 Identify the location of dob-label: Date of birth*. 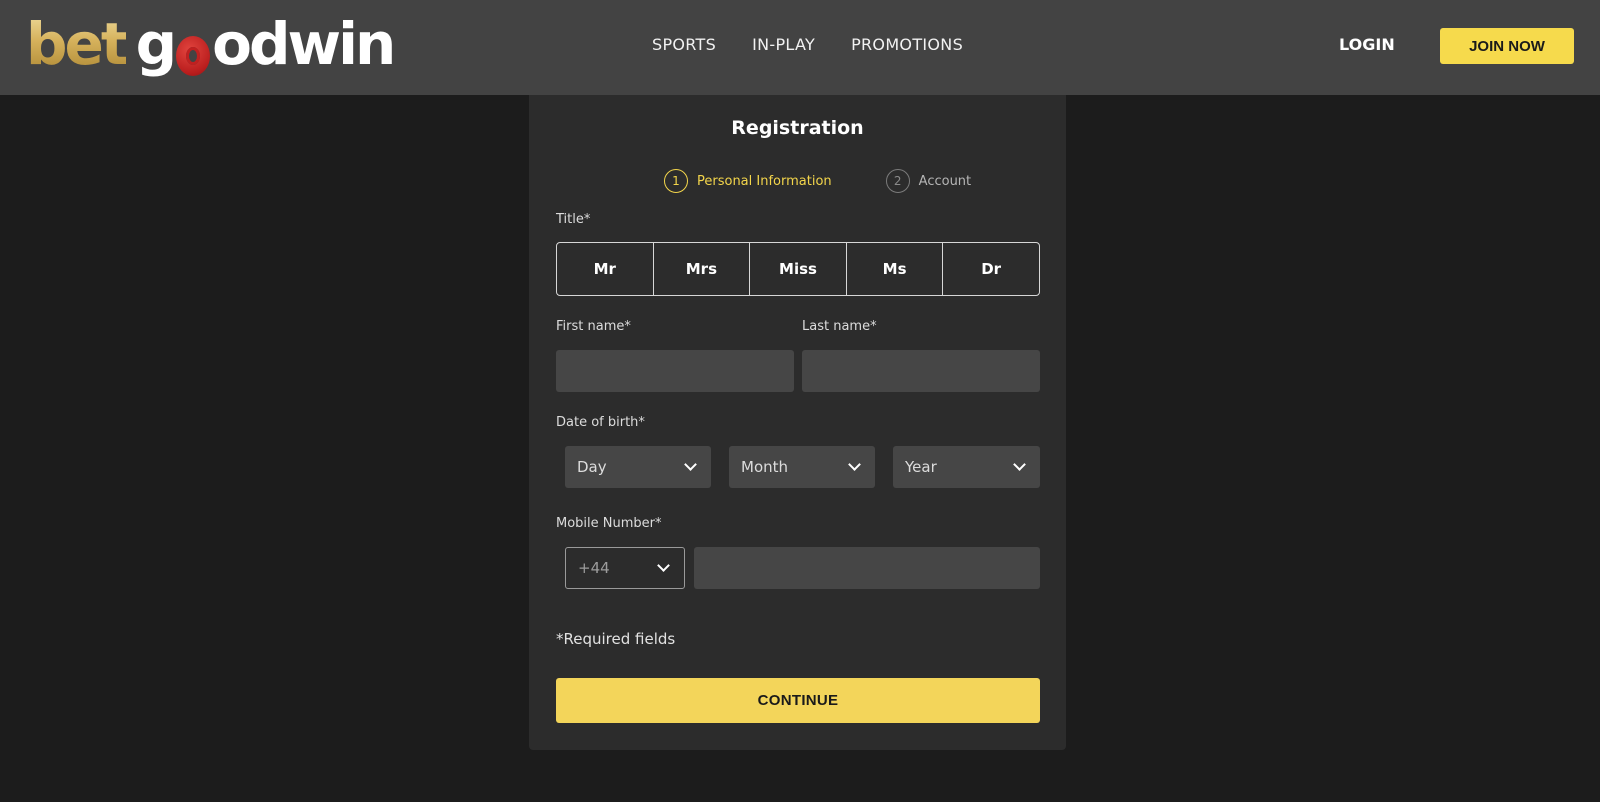
(600, 422).